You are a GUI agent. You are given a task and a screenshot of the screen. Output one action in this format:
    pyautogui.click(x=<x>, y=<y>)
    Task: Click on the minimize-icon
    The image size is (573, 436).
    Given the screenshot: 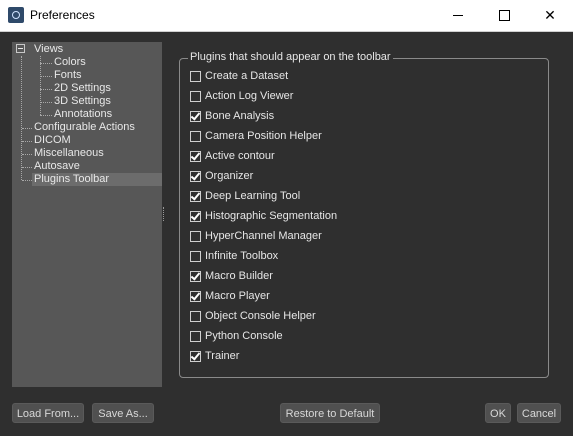 What is the action you would take?
    pyautogui.click(x=458, y=15)
    